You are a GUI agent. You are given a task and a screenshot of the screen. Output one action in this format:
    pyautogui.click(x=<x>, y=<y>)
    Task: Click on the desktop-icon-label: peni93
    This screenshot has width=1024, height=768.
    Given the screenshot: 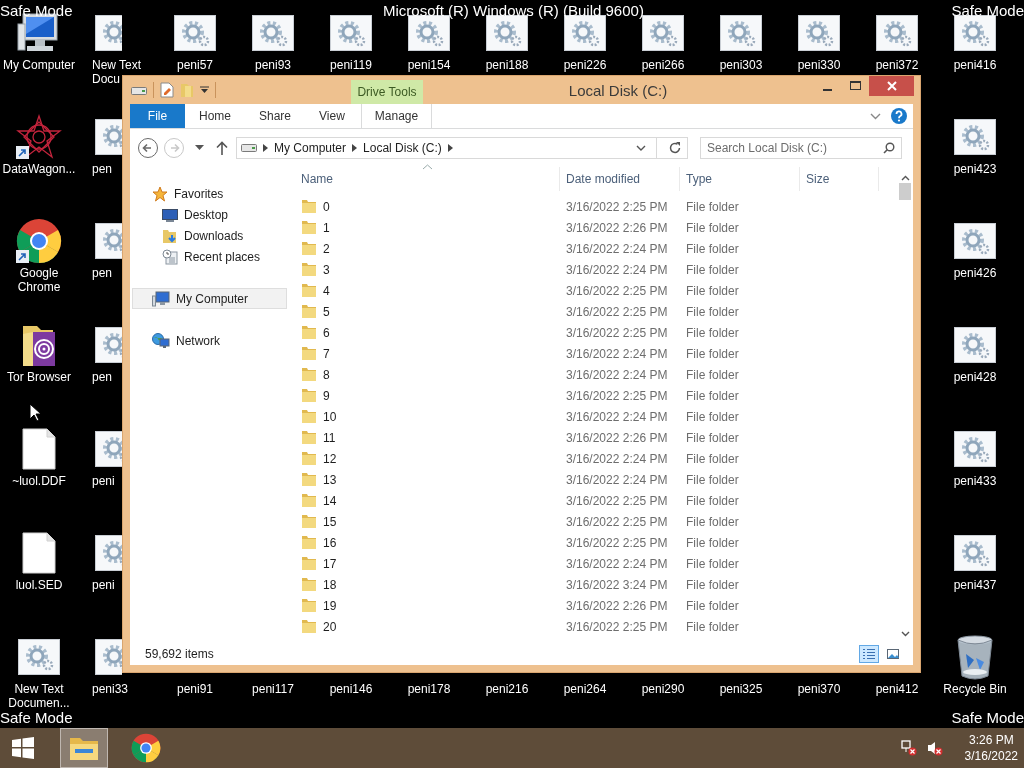 What is the action you would take?
    pyautogui.click(x=272, y=65)
    